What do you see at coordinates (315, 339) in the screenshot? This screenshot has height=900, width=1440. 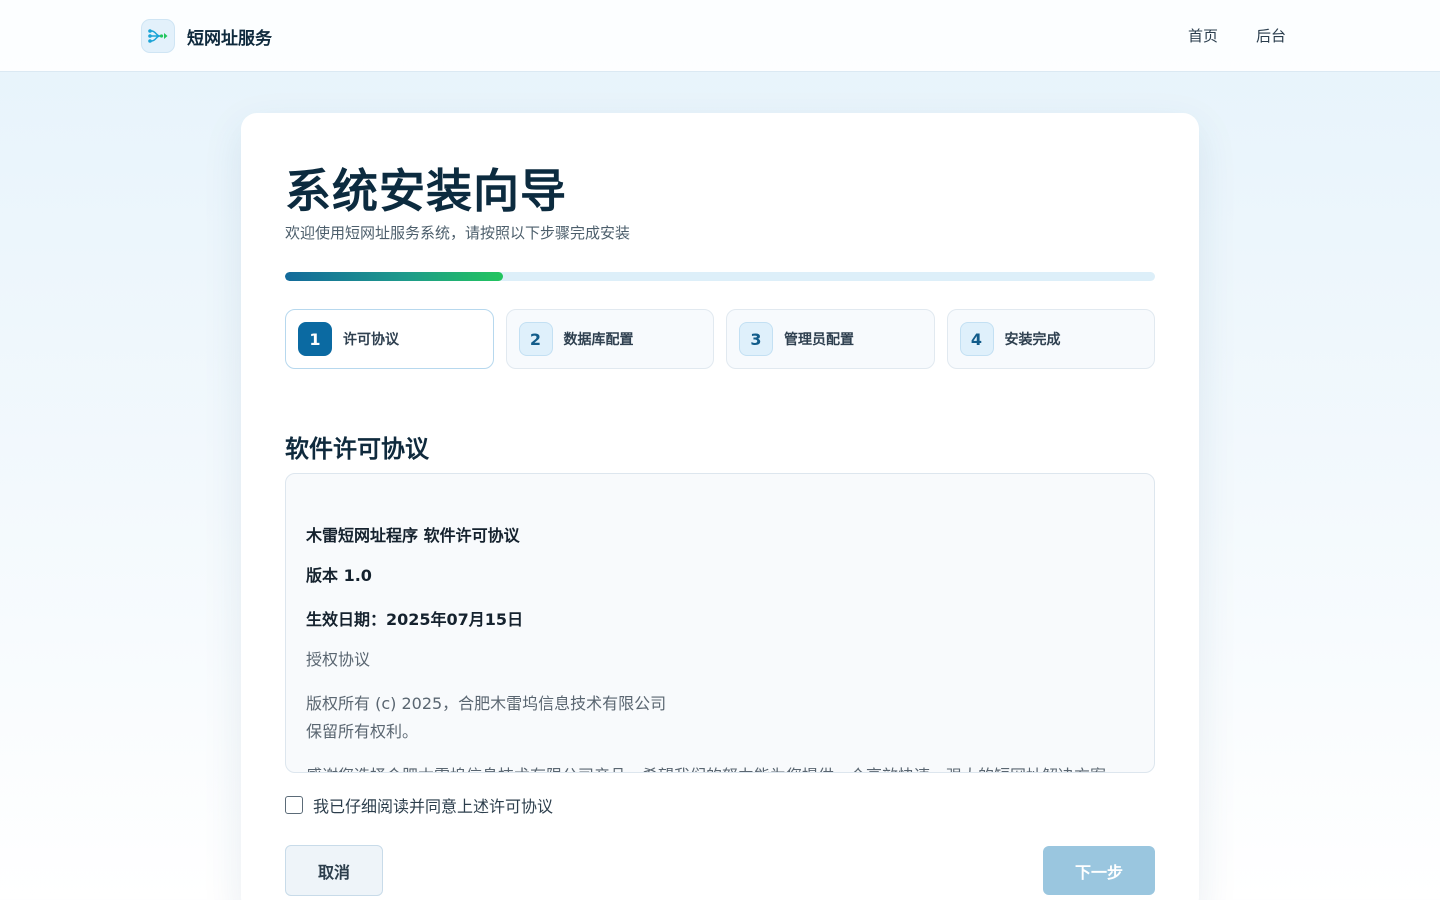 I see `step-number: 1` at bounding box center [315, 339].